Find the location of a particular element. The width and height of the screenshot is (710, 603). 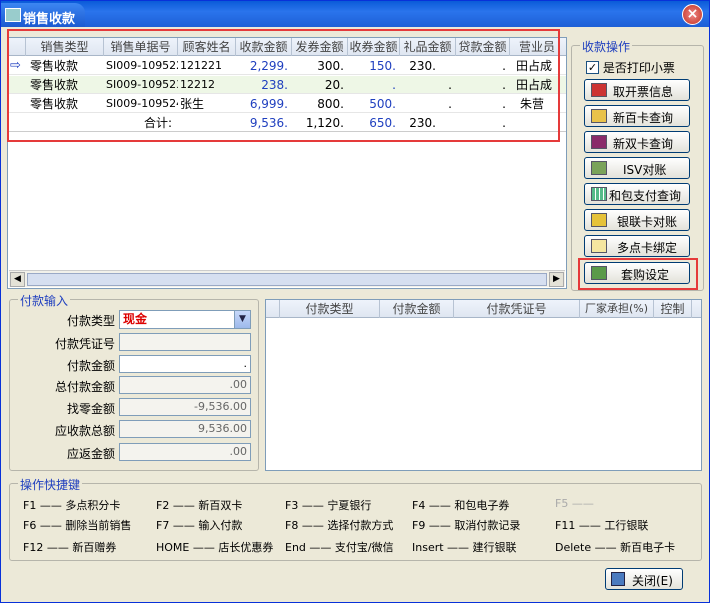

print-receipt-label: 是否打印小票 is located at coordinates (638, 68).